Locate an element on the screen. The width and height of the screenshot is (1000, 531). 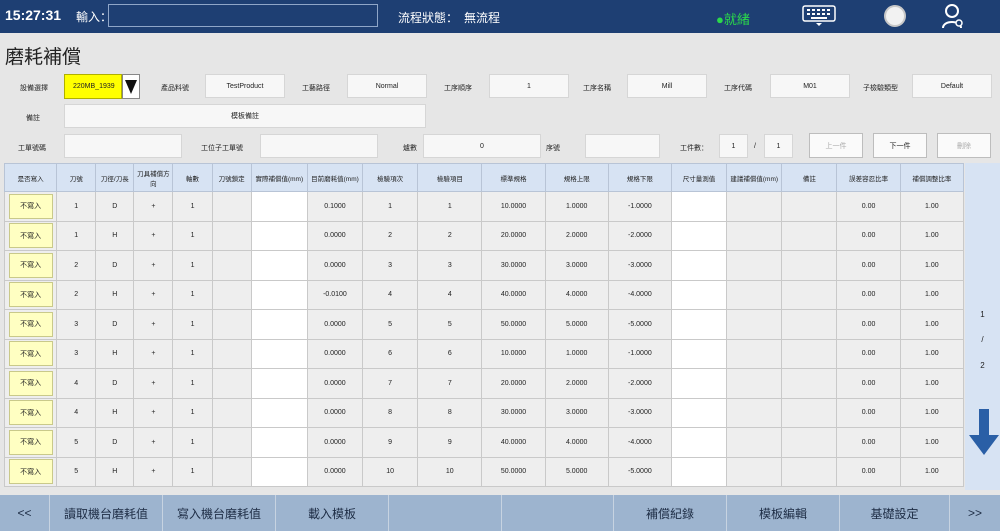
work-current-field: 1 is located at coordinates (733, 146).